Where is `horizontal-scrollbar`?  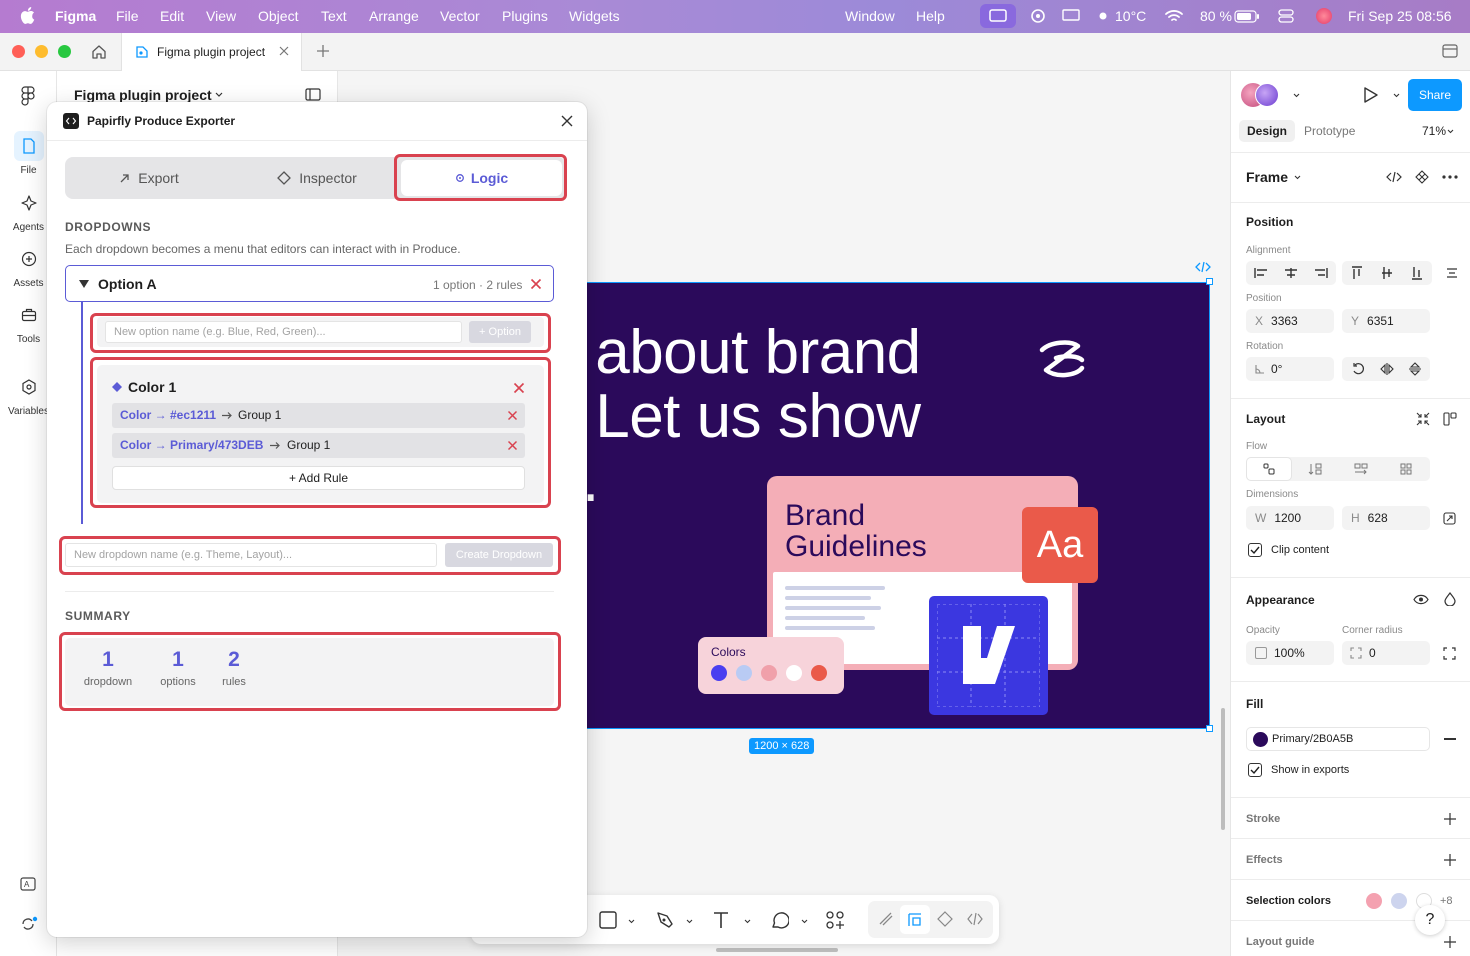
horizontal-scrollbar is located at coordinates (777, 950).